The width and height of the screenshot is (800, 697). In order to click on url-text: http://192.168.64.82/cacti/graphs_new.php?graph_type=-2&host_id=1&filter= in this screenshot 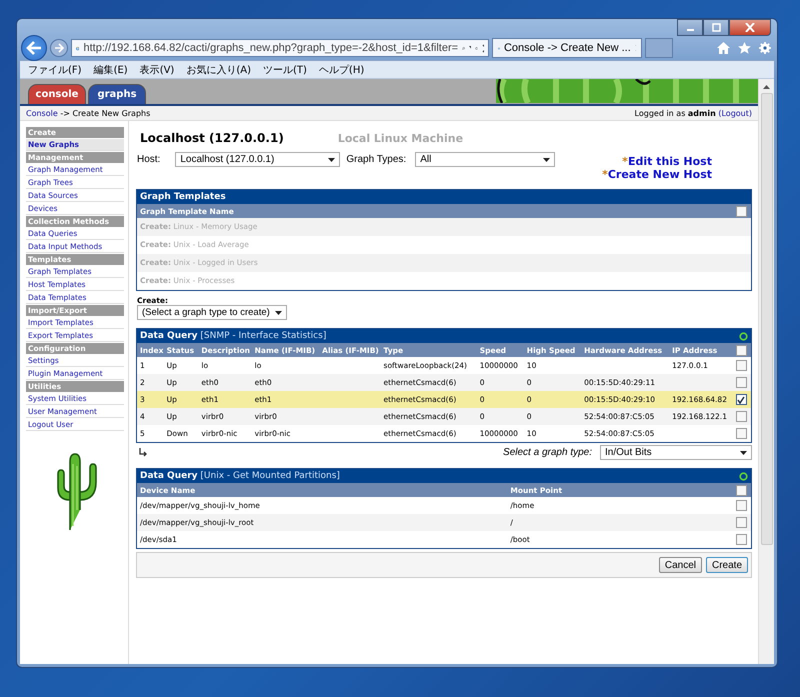, I will do `click(270, 48)`.